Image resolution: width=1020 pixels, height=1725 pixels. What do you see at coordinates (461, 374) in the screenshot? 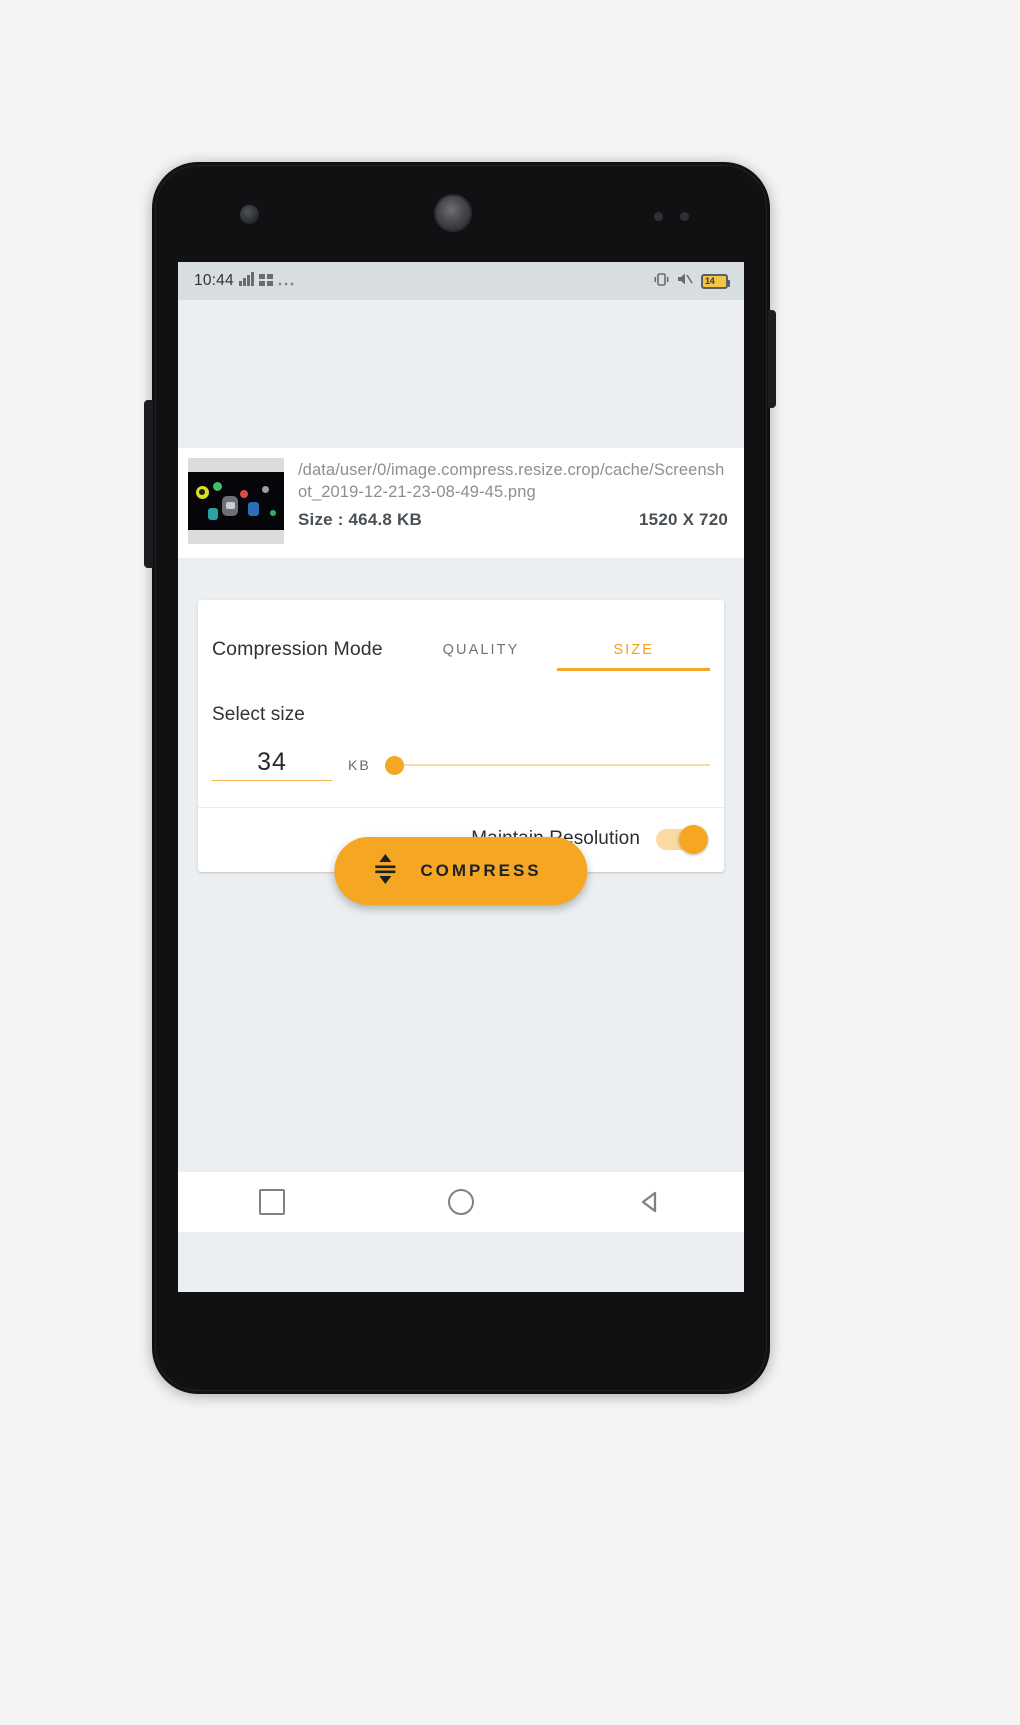
I see `top-spacer` at bounding box center [461, 374].